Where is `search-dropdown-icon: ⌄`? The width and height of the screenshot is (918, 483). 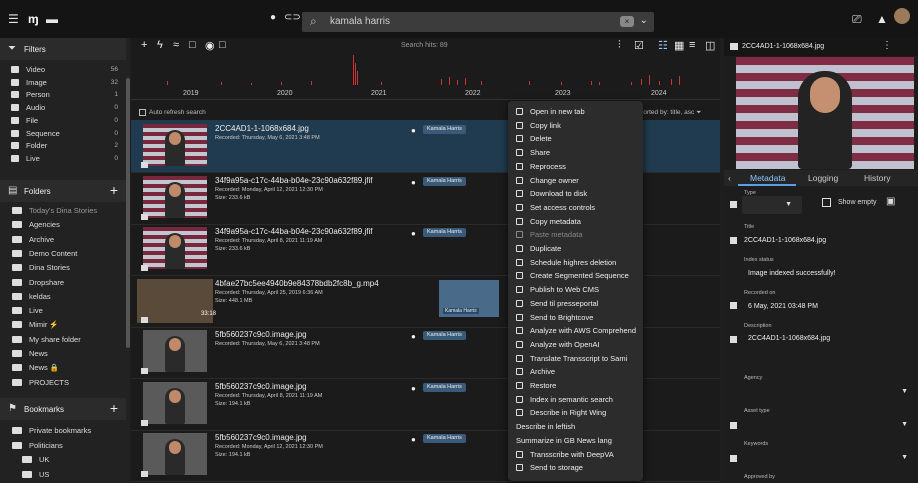
search-dropdown-icon: ⌄ is located at coordinates (644, 20).